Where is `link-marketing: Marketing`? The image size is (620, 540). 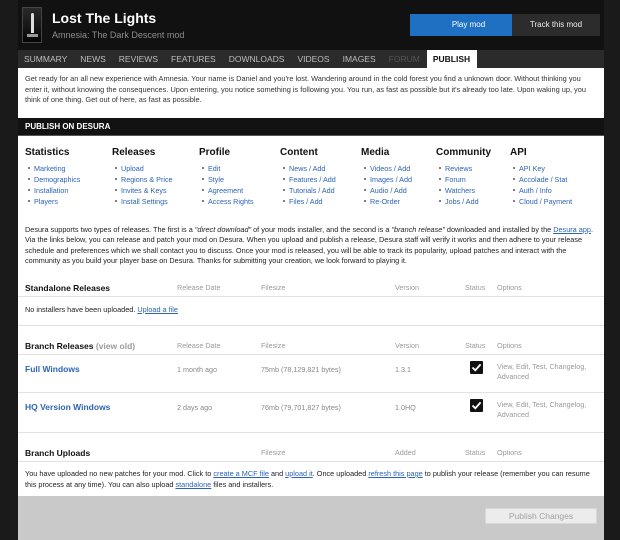
link-marketing: Marketing is located at coordinates (53, 168).